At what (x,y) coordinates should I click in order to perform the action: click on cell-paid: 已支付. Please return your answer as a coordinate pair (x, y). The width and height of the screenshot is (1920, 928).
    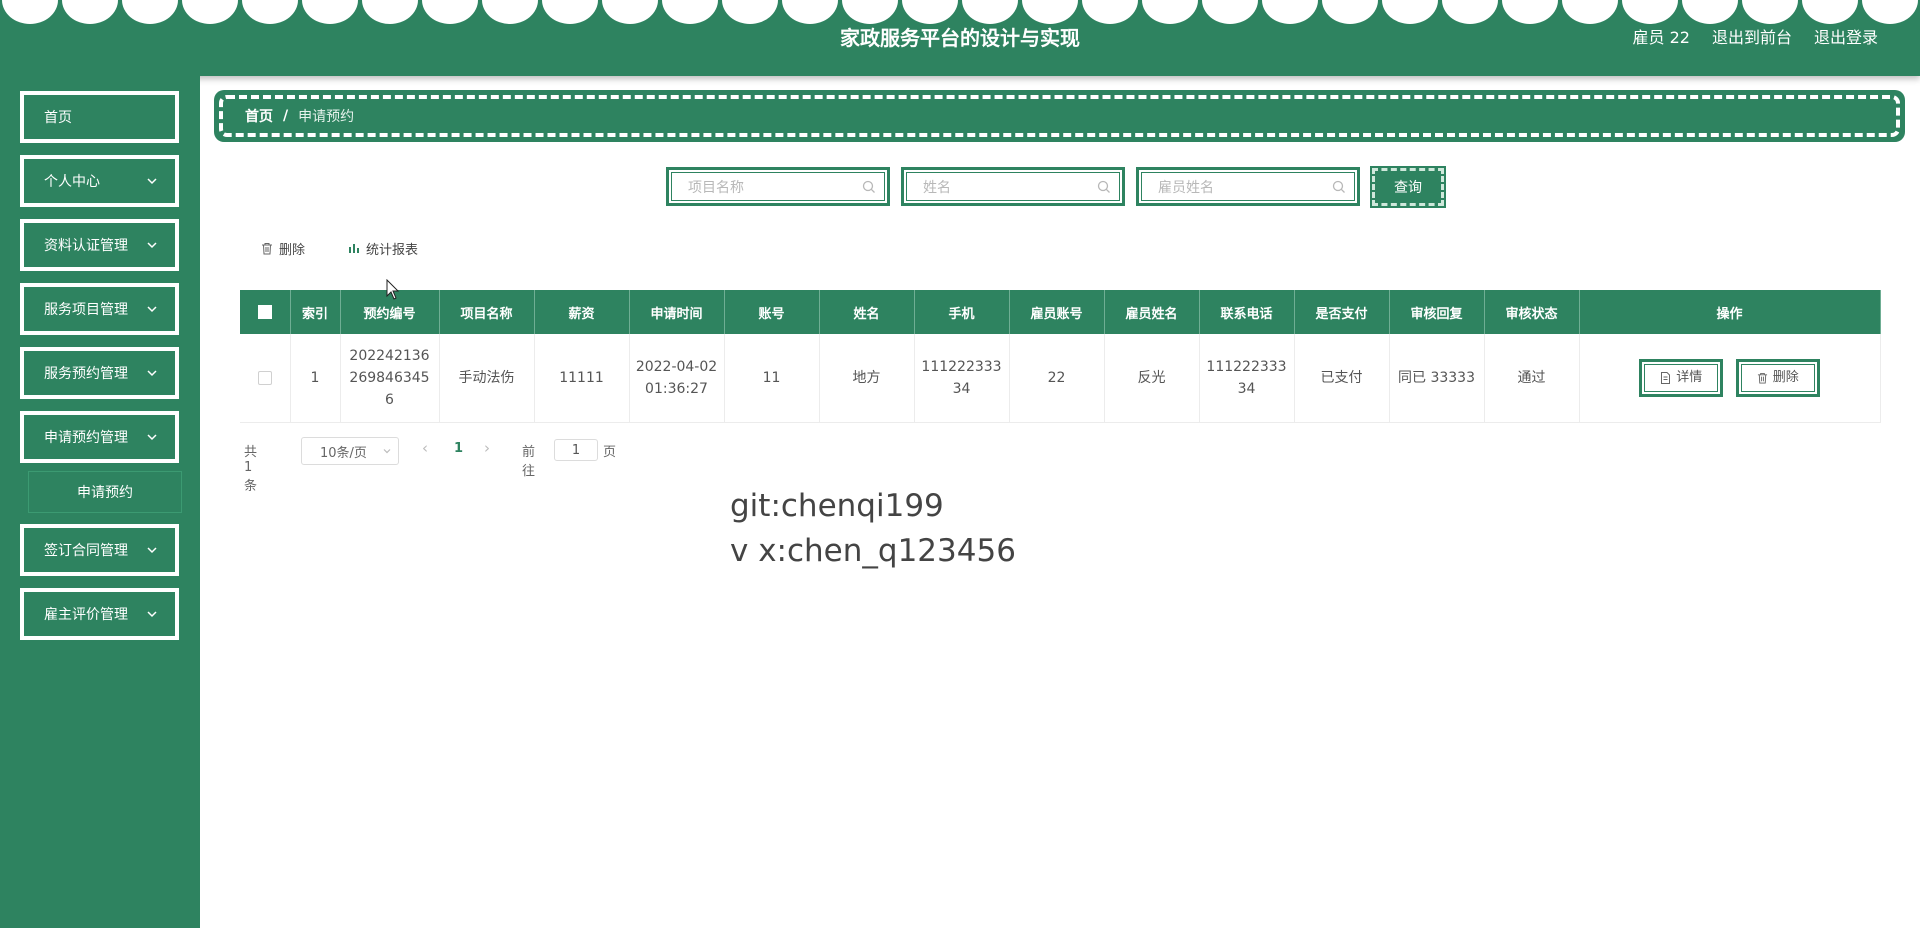
    Looking at the image, I should click on (1342, 378).